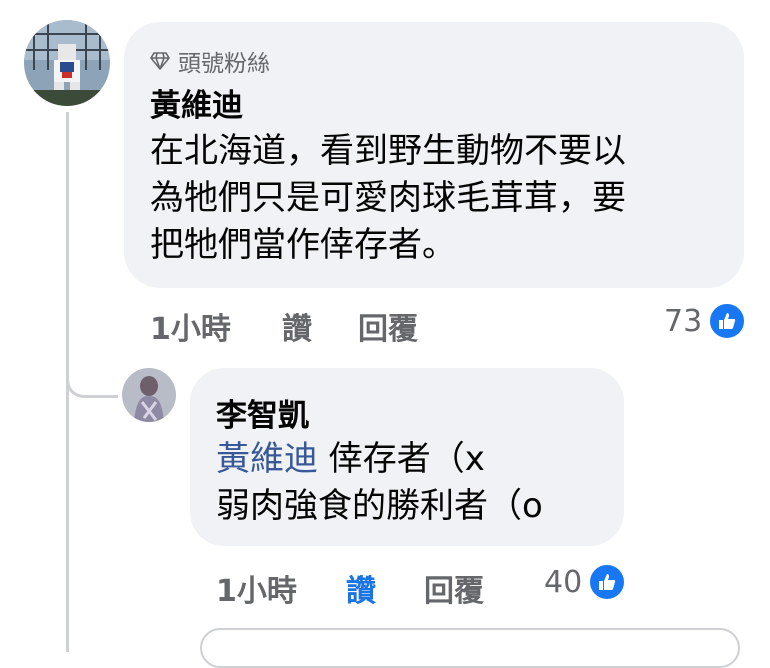  I want to click on top-fan-badge: 頭號粉絲, so click(210, 61).